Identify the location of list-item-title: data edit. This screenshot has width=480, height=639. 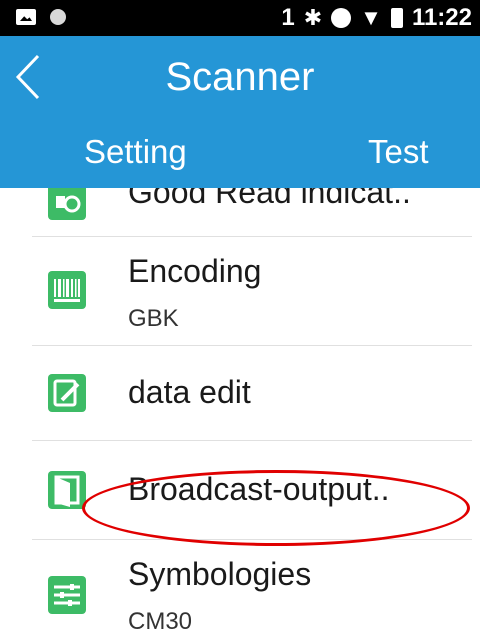
(189, 392).